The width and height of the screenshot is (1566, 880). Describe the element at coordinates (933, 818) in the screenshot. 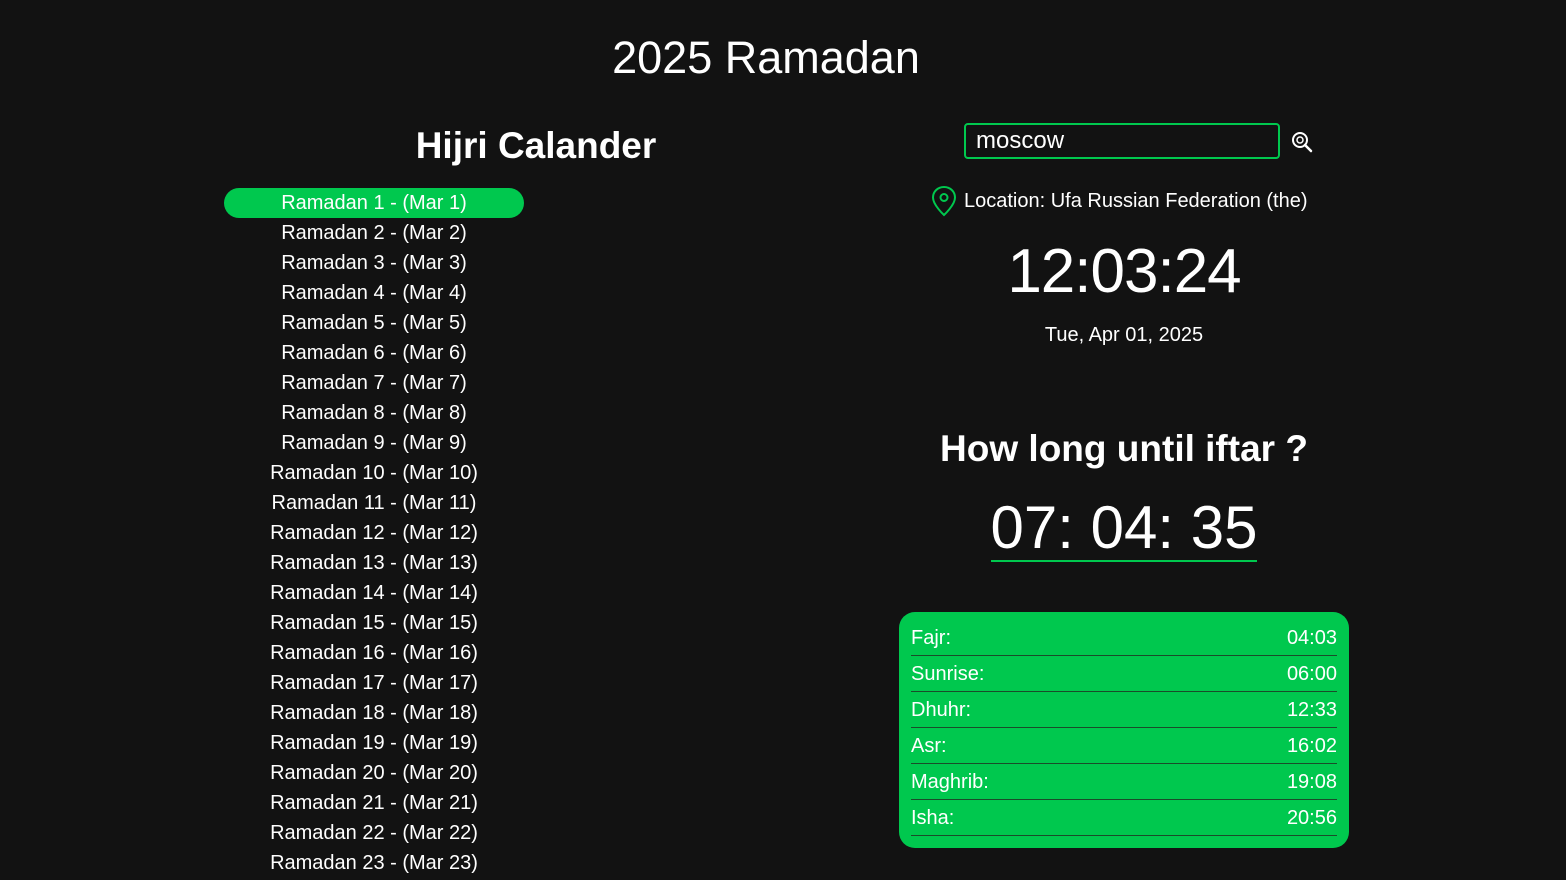

I see `prayer-name: Isha:` at that location.